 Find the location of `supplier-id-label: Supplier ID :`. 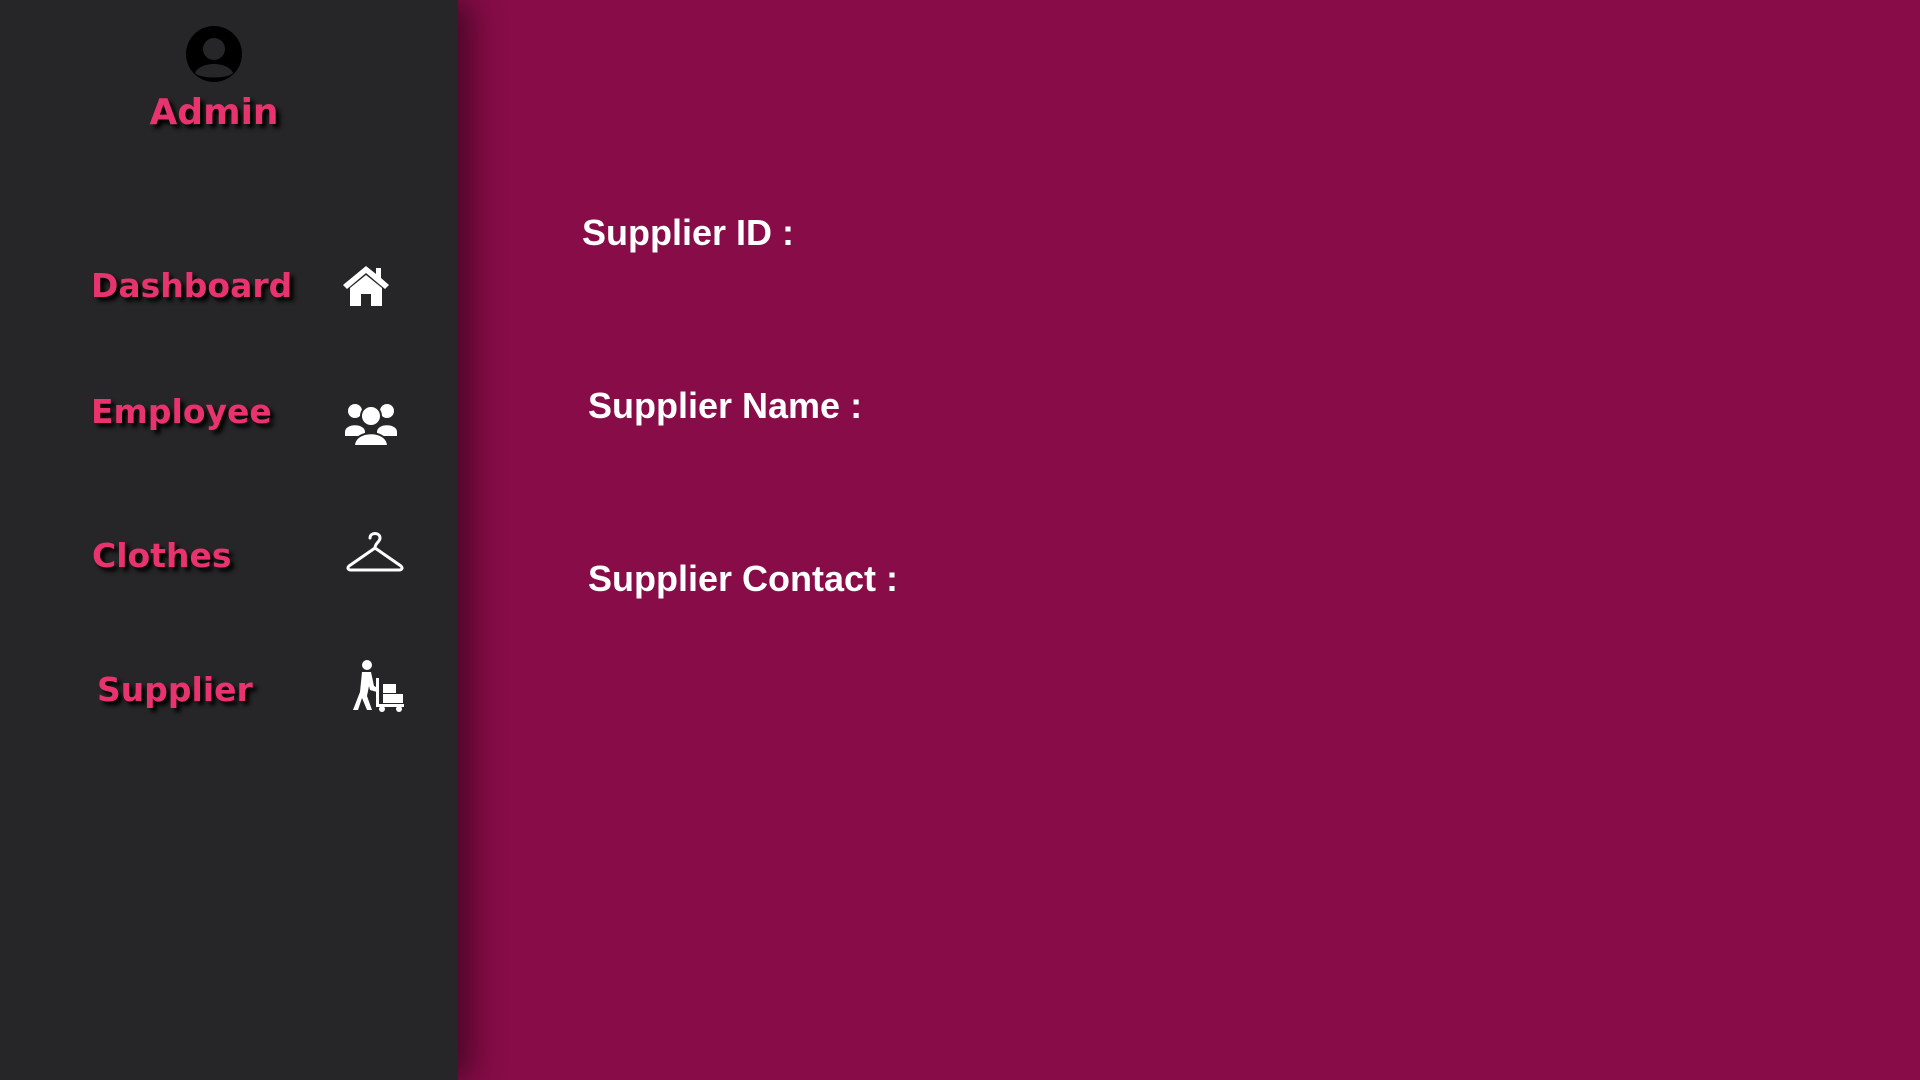

supplier-id-label: Supplier ID : is located at coordinates (688, 232).